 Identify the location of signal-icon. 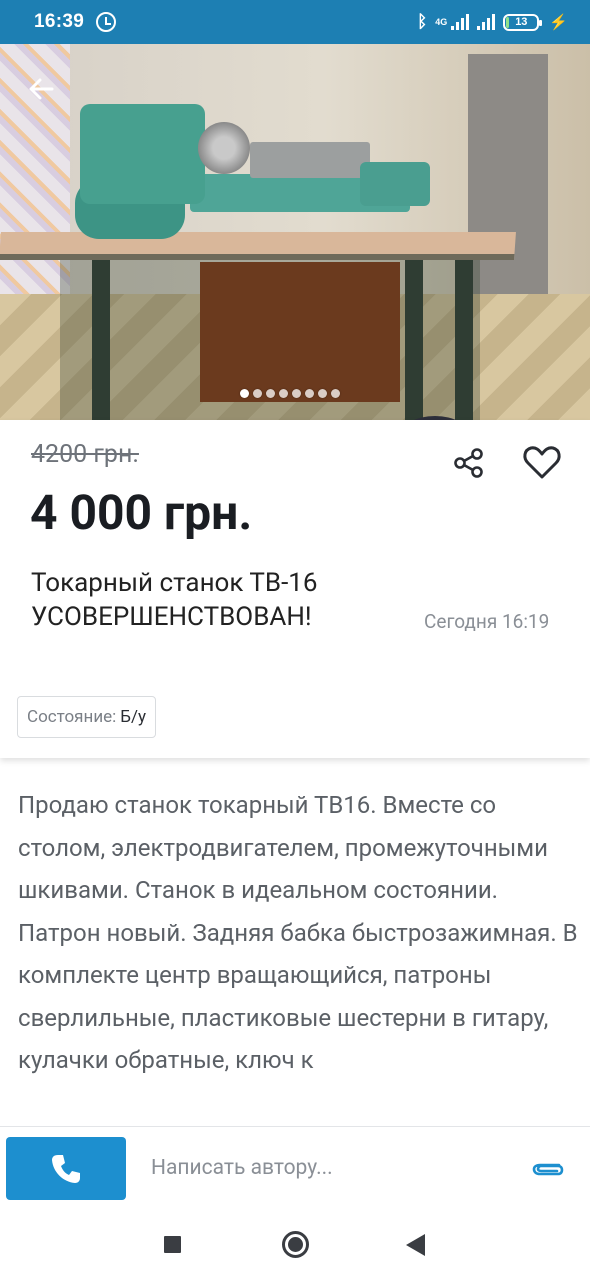
(460, 22).